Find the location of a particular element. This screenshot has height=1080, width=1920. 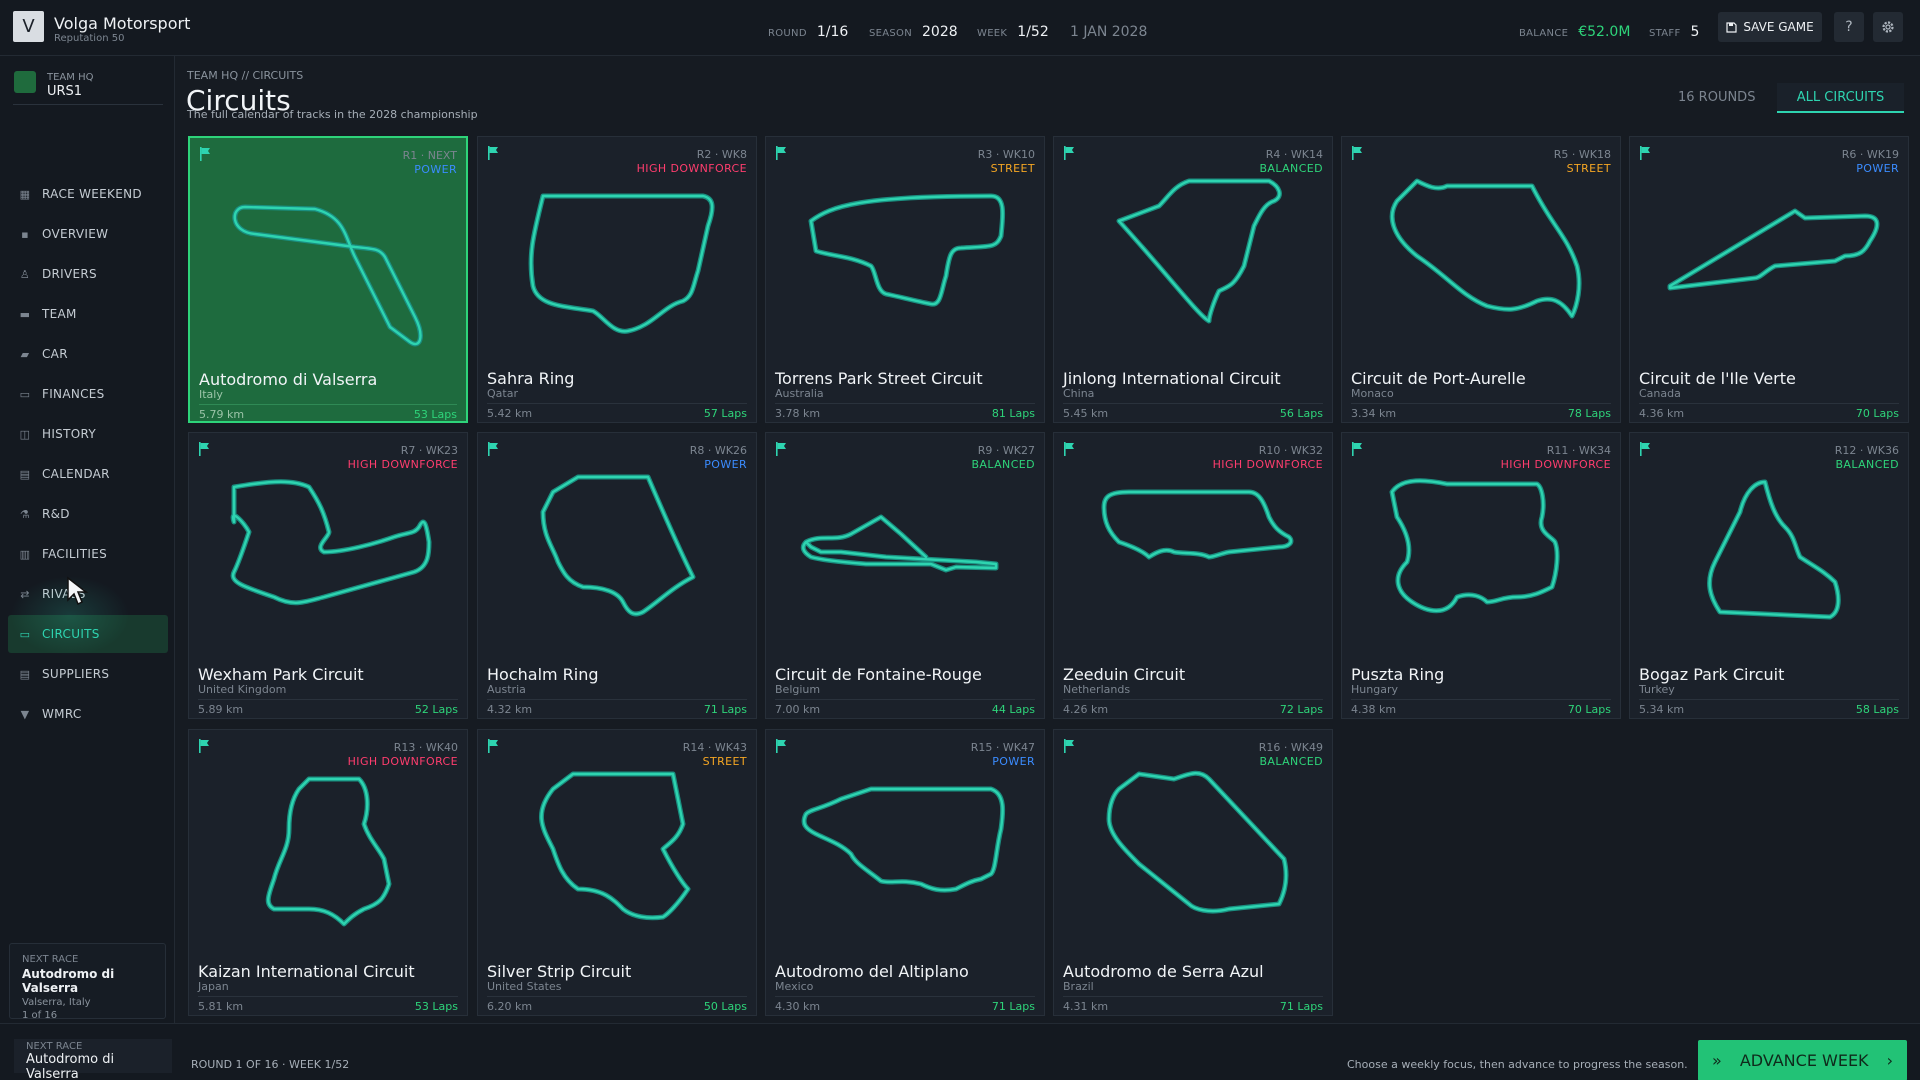

circuit-name: Sahra Ring is located at coordinates (531, 378).